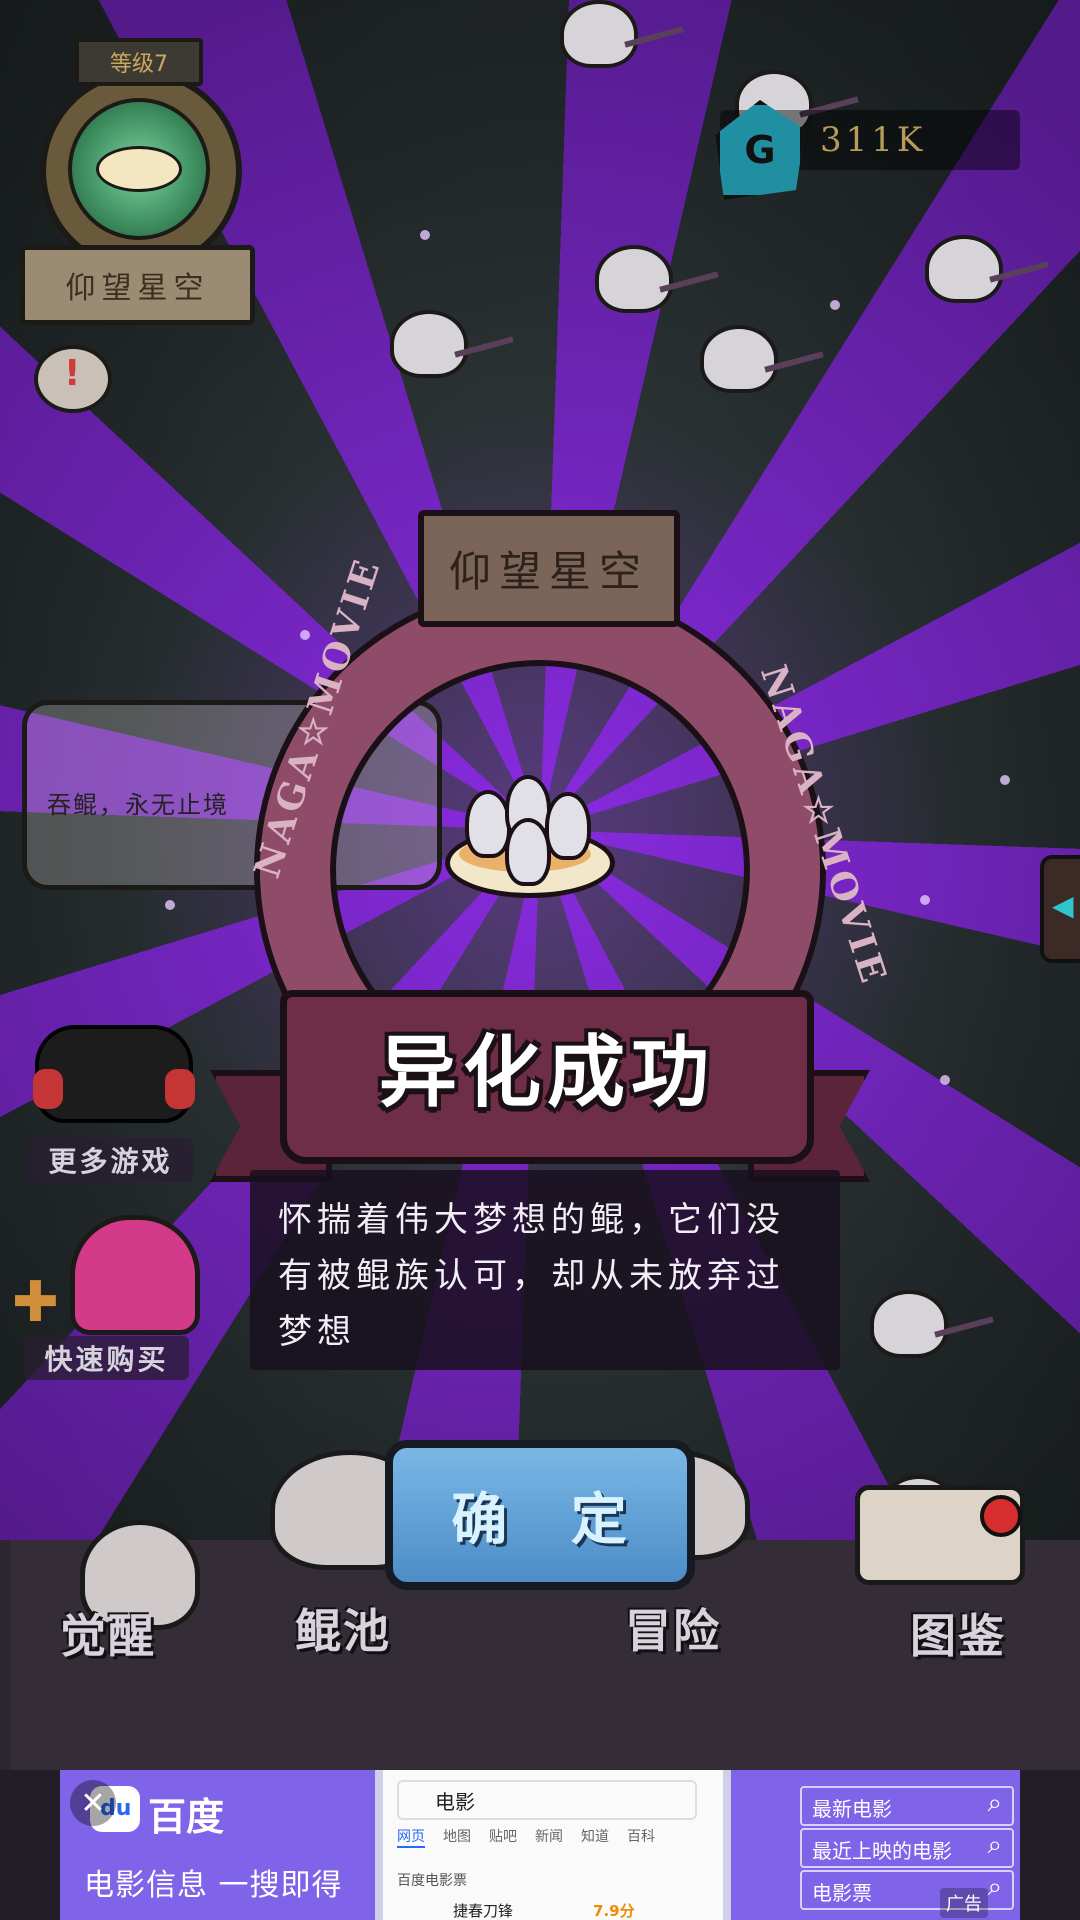  Describe the element at coordinates (455, 1802) in the screenshot. I see `phone-search-query: 电影` at that location.